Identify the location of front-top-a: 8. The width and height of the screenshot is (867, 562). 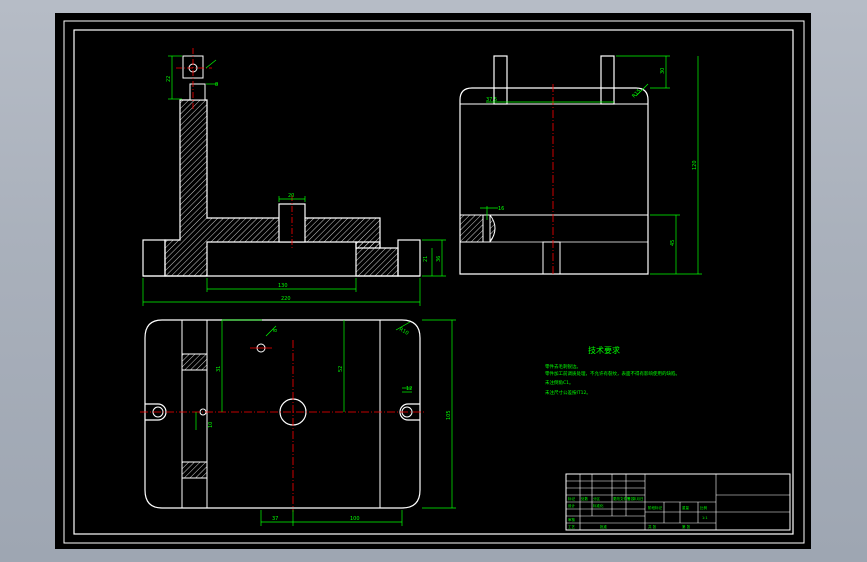
(216, 85).